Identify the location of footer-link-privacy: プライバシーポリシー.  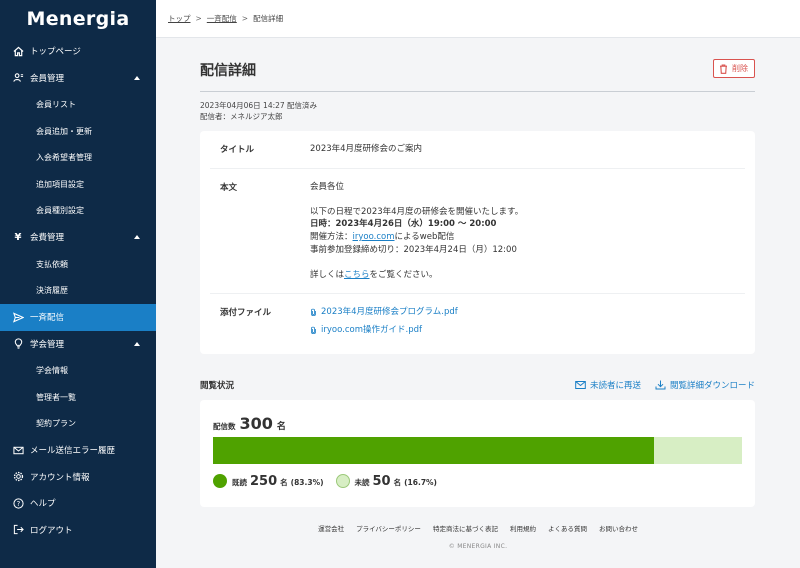
(388, 528).